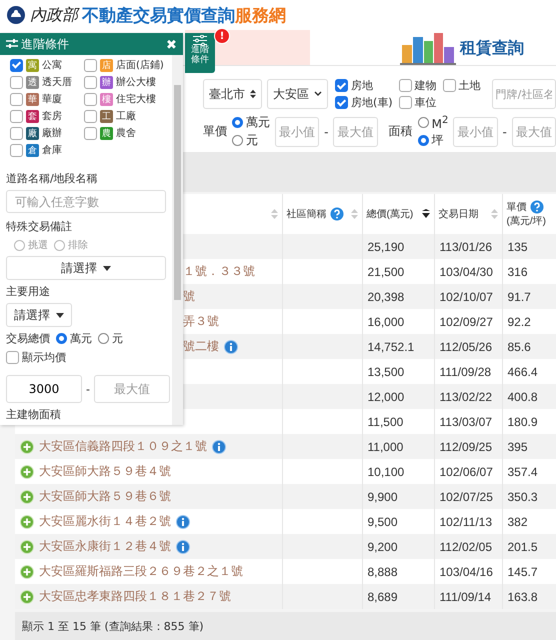 The height and width of the screenshot is (640, 556). What do you see at coordinates (383, 597) in the screenshot?
I see `table-cell: 8,689` at bounding box center [383, 597].